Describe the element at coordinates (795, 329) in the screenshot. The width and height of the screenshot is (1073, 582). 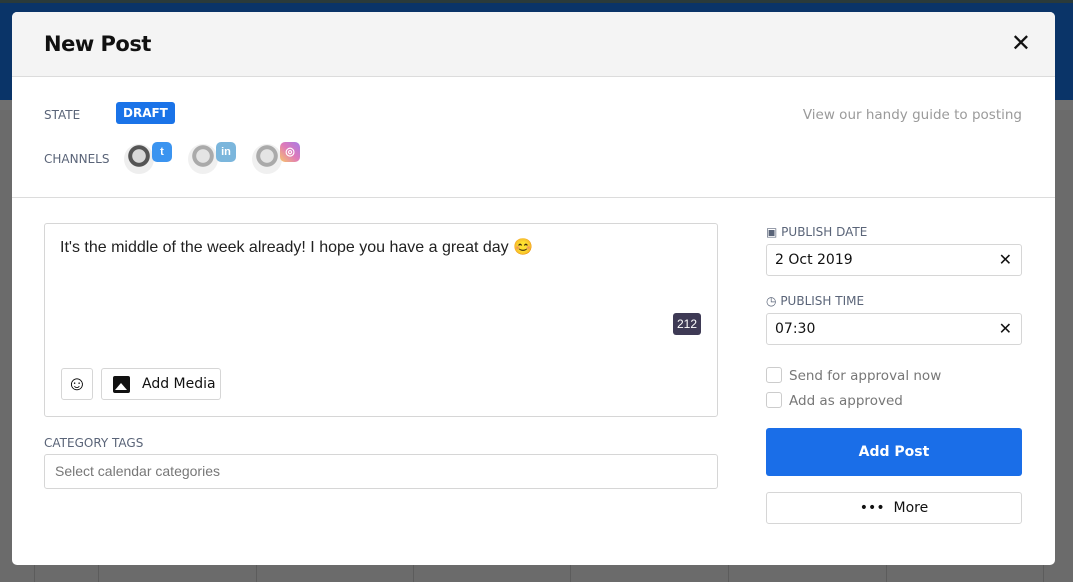
I see `publish-time-value: 07:30` at that location.